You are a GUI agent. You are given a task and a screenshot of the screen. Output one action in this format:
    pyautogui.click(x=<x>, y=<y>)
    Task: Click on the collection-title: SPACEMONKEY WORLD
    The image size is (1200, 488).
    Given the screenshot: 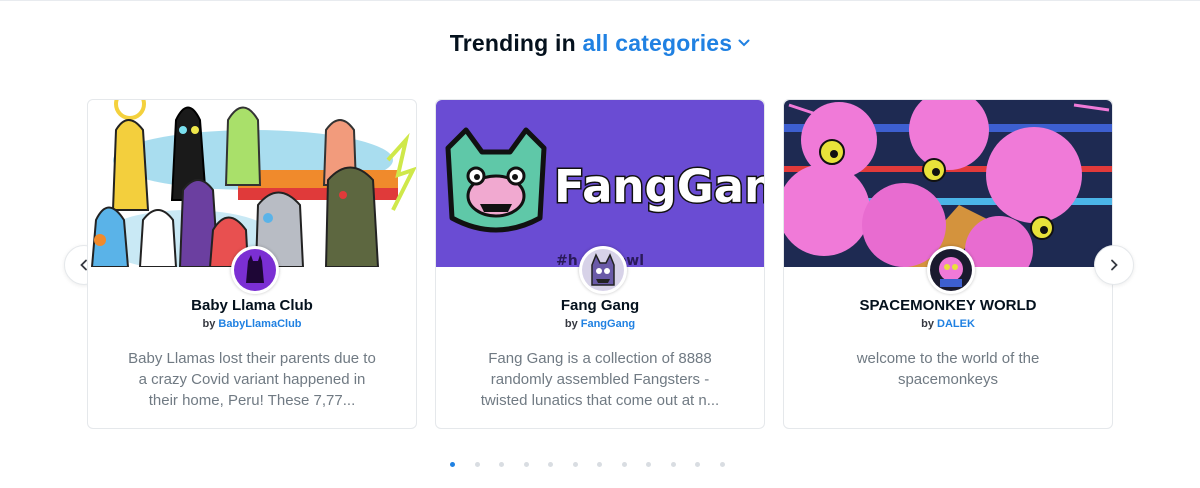 What is the action you would take?
    pyautogui.click(x=948, y=305)
    